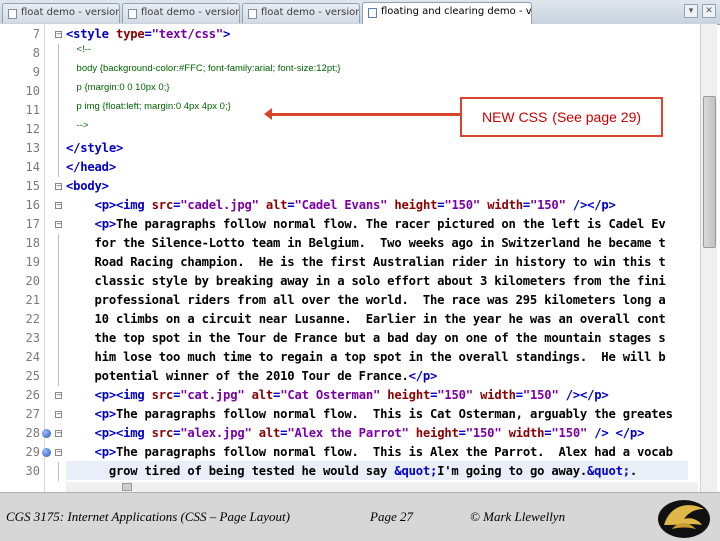  I want to click on callout-arrow-head, so click(268, 114).